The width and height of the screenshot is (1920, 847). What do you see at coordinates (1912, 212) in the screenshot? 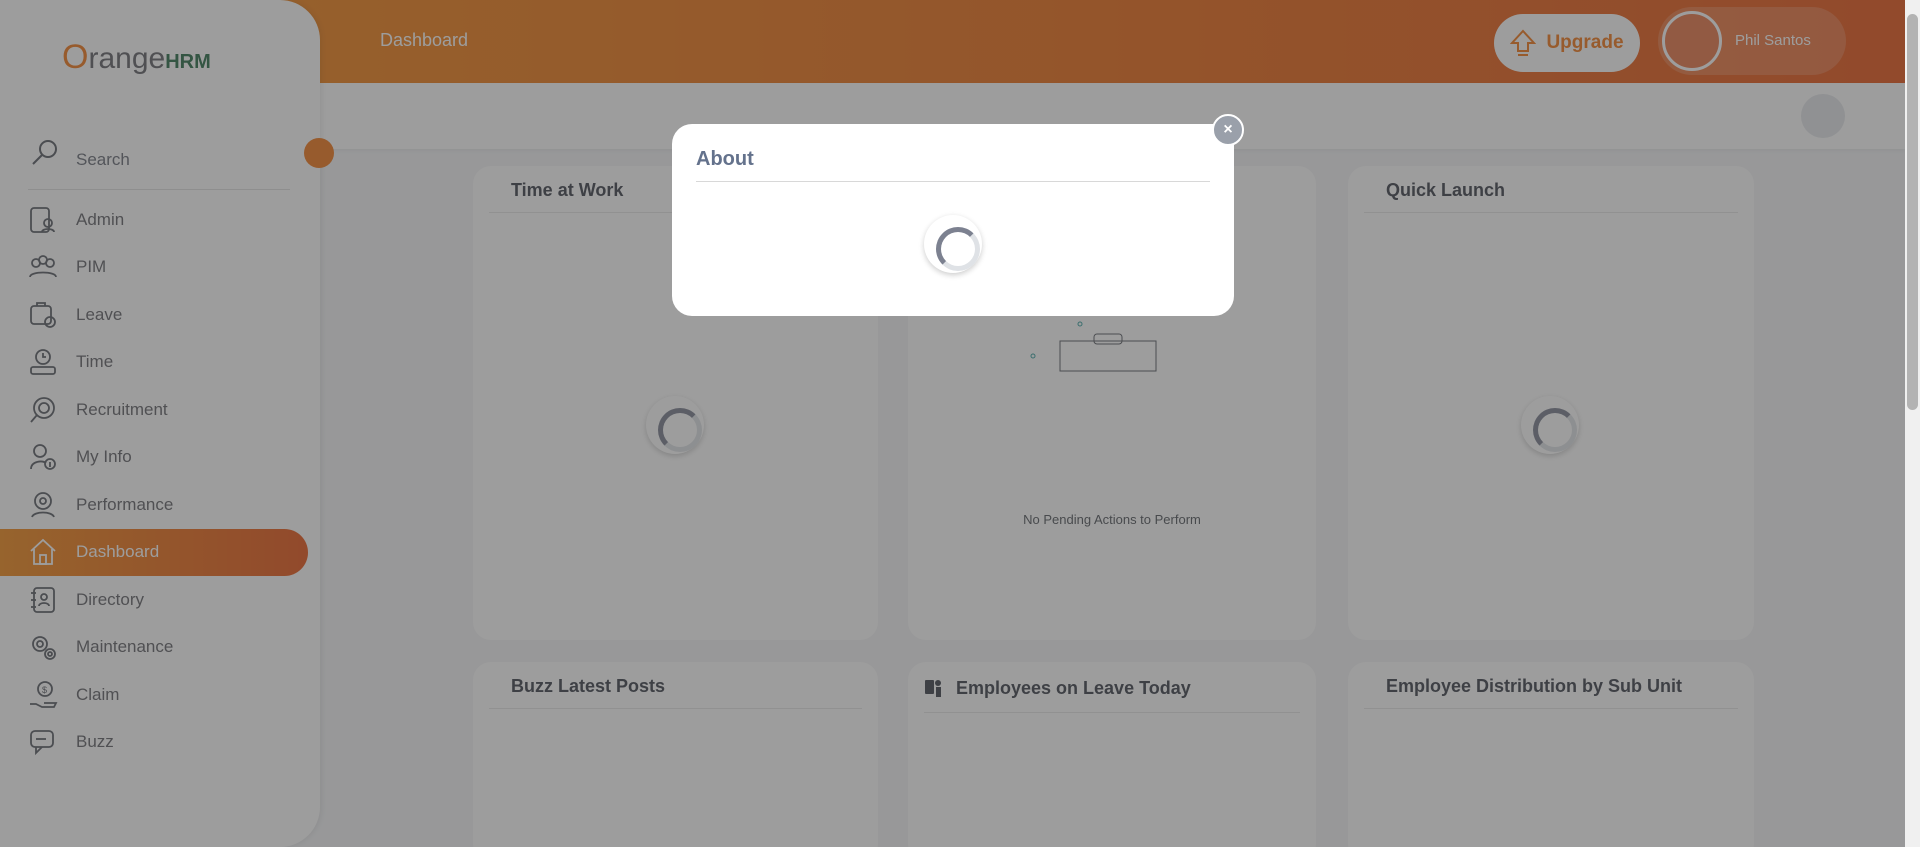
I see `scrollbar-thumb` at bounding box center [1912, 212].